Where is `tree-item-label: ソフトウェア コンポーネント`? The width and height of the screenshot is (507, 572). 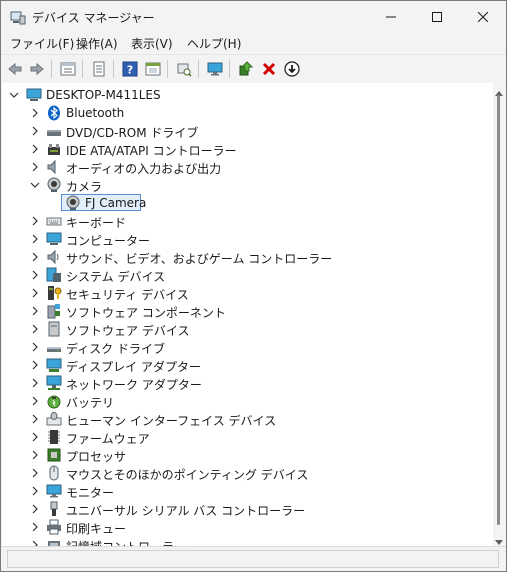 tree-item-label: ソフトウェア コンポーネント is located at coordinates (146, 313).